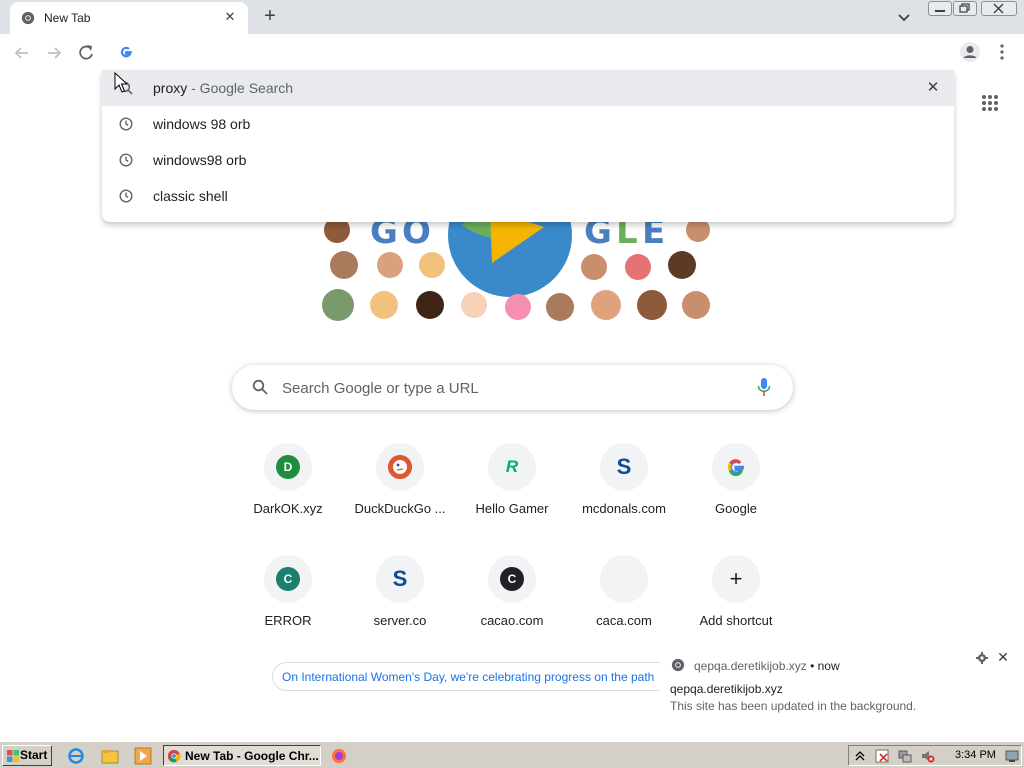 This screenshot has width=1024, height=768. Describe the element at coordinates (970, 52) in the screenshot. I see `profile-avatar-icon` at that location.